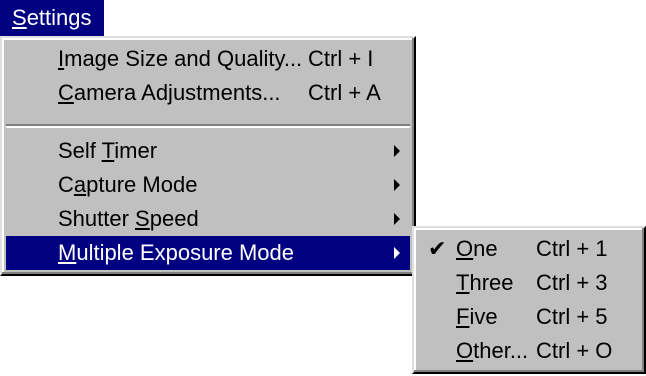 The height and width of the screenshot is (376, 646). What do you see at coordinates (529, 249) in the screenshot?
I see `submenu-item-one: ✔ One Ctrl + 1` at bounding box center [529, 249].